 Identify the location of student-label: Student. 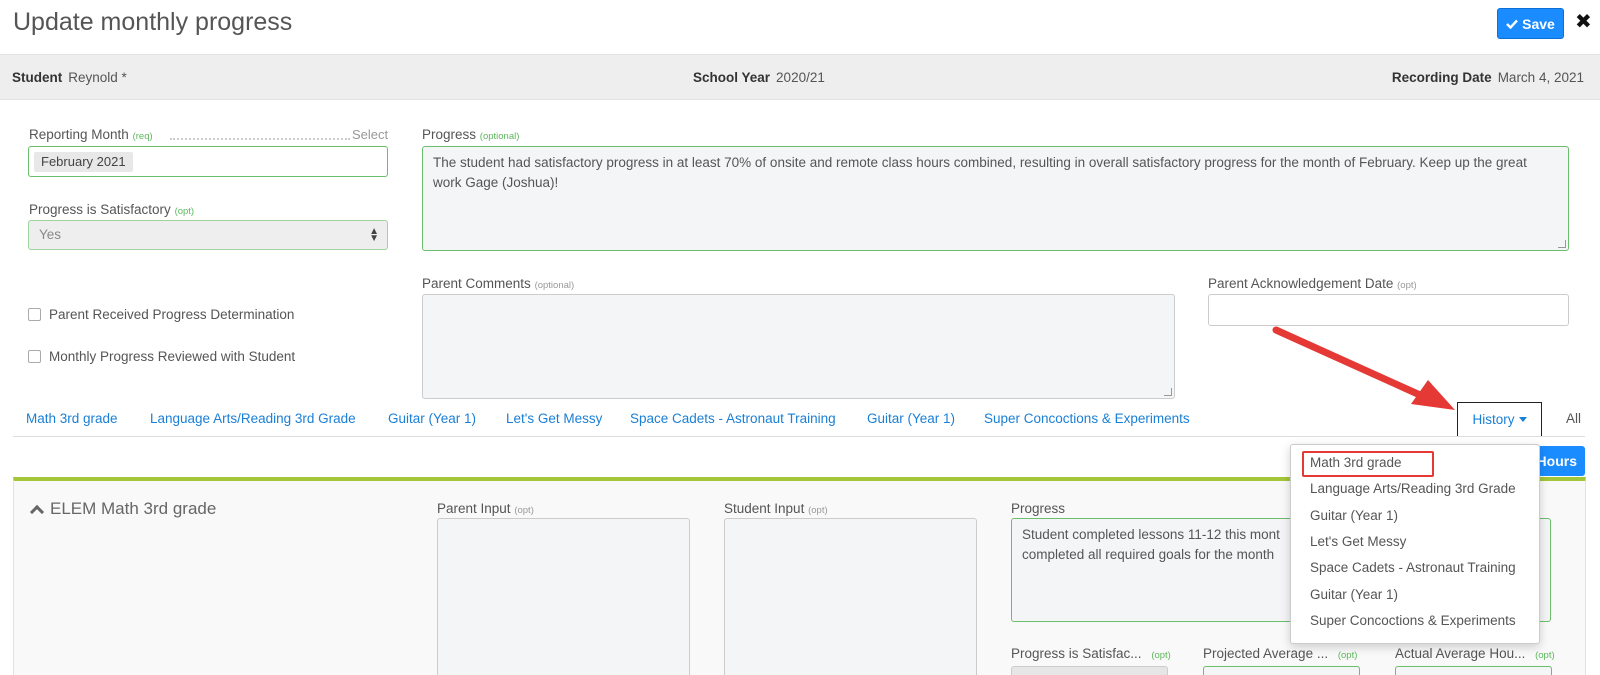
(37, 77).